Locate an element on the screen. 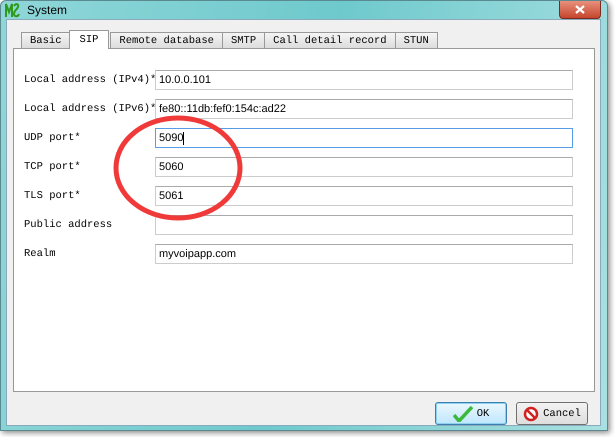  tab: Remote database is located at coordinates (166, 40).